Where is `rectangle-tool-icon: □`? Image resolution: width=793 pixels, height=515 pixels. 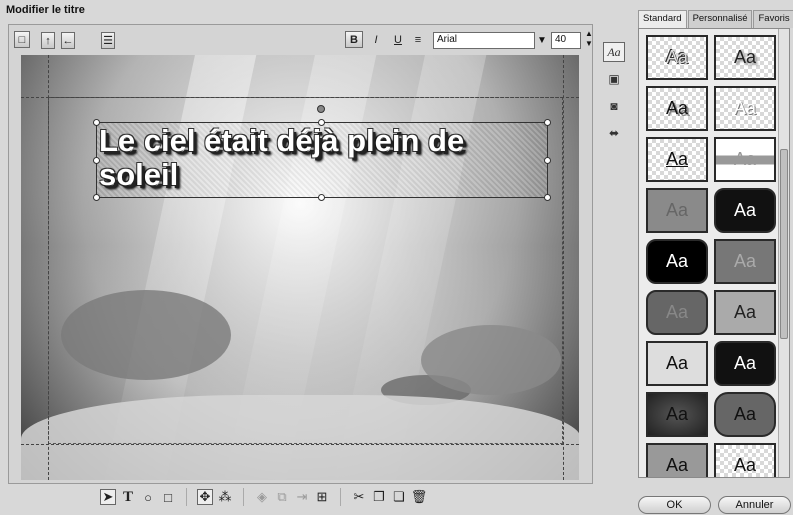
rectangle-tool-icon: □ is located at coordinates (168, 497).